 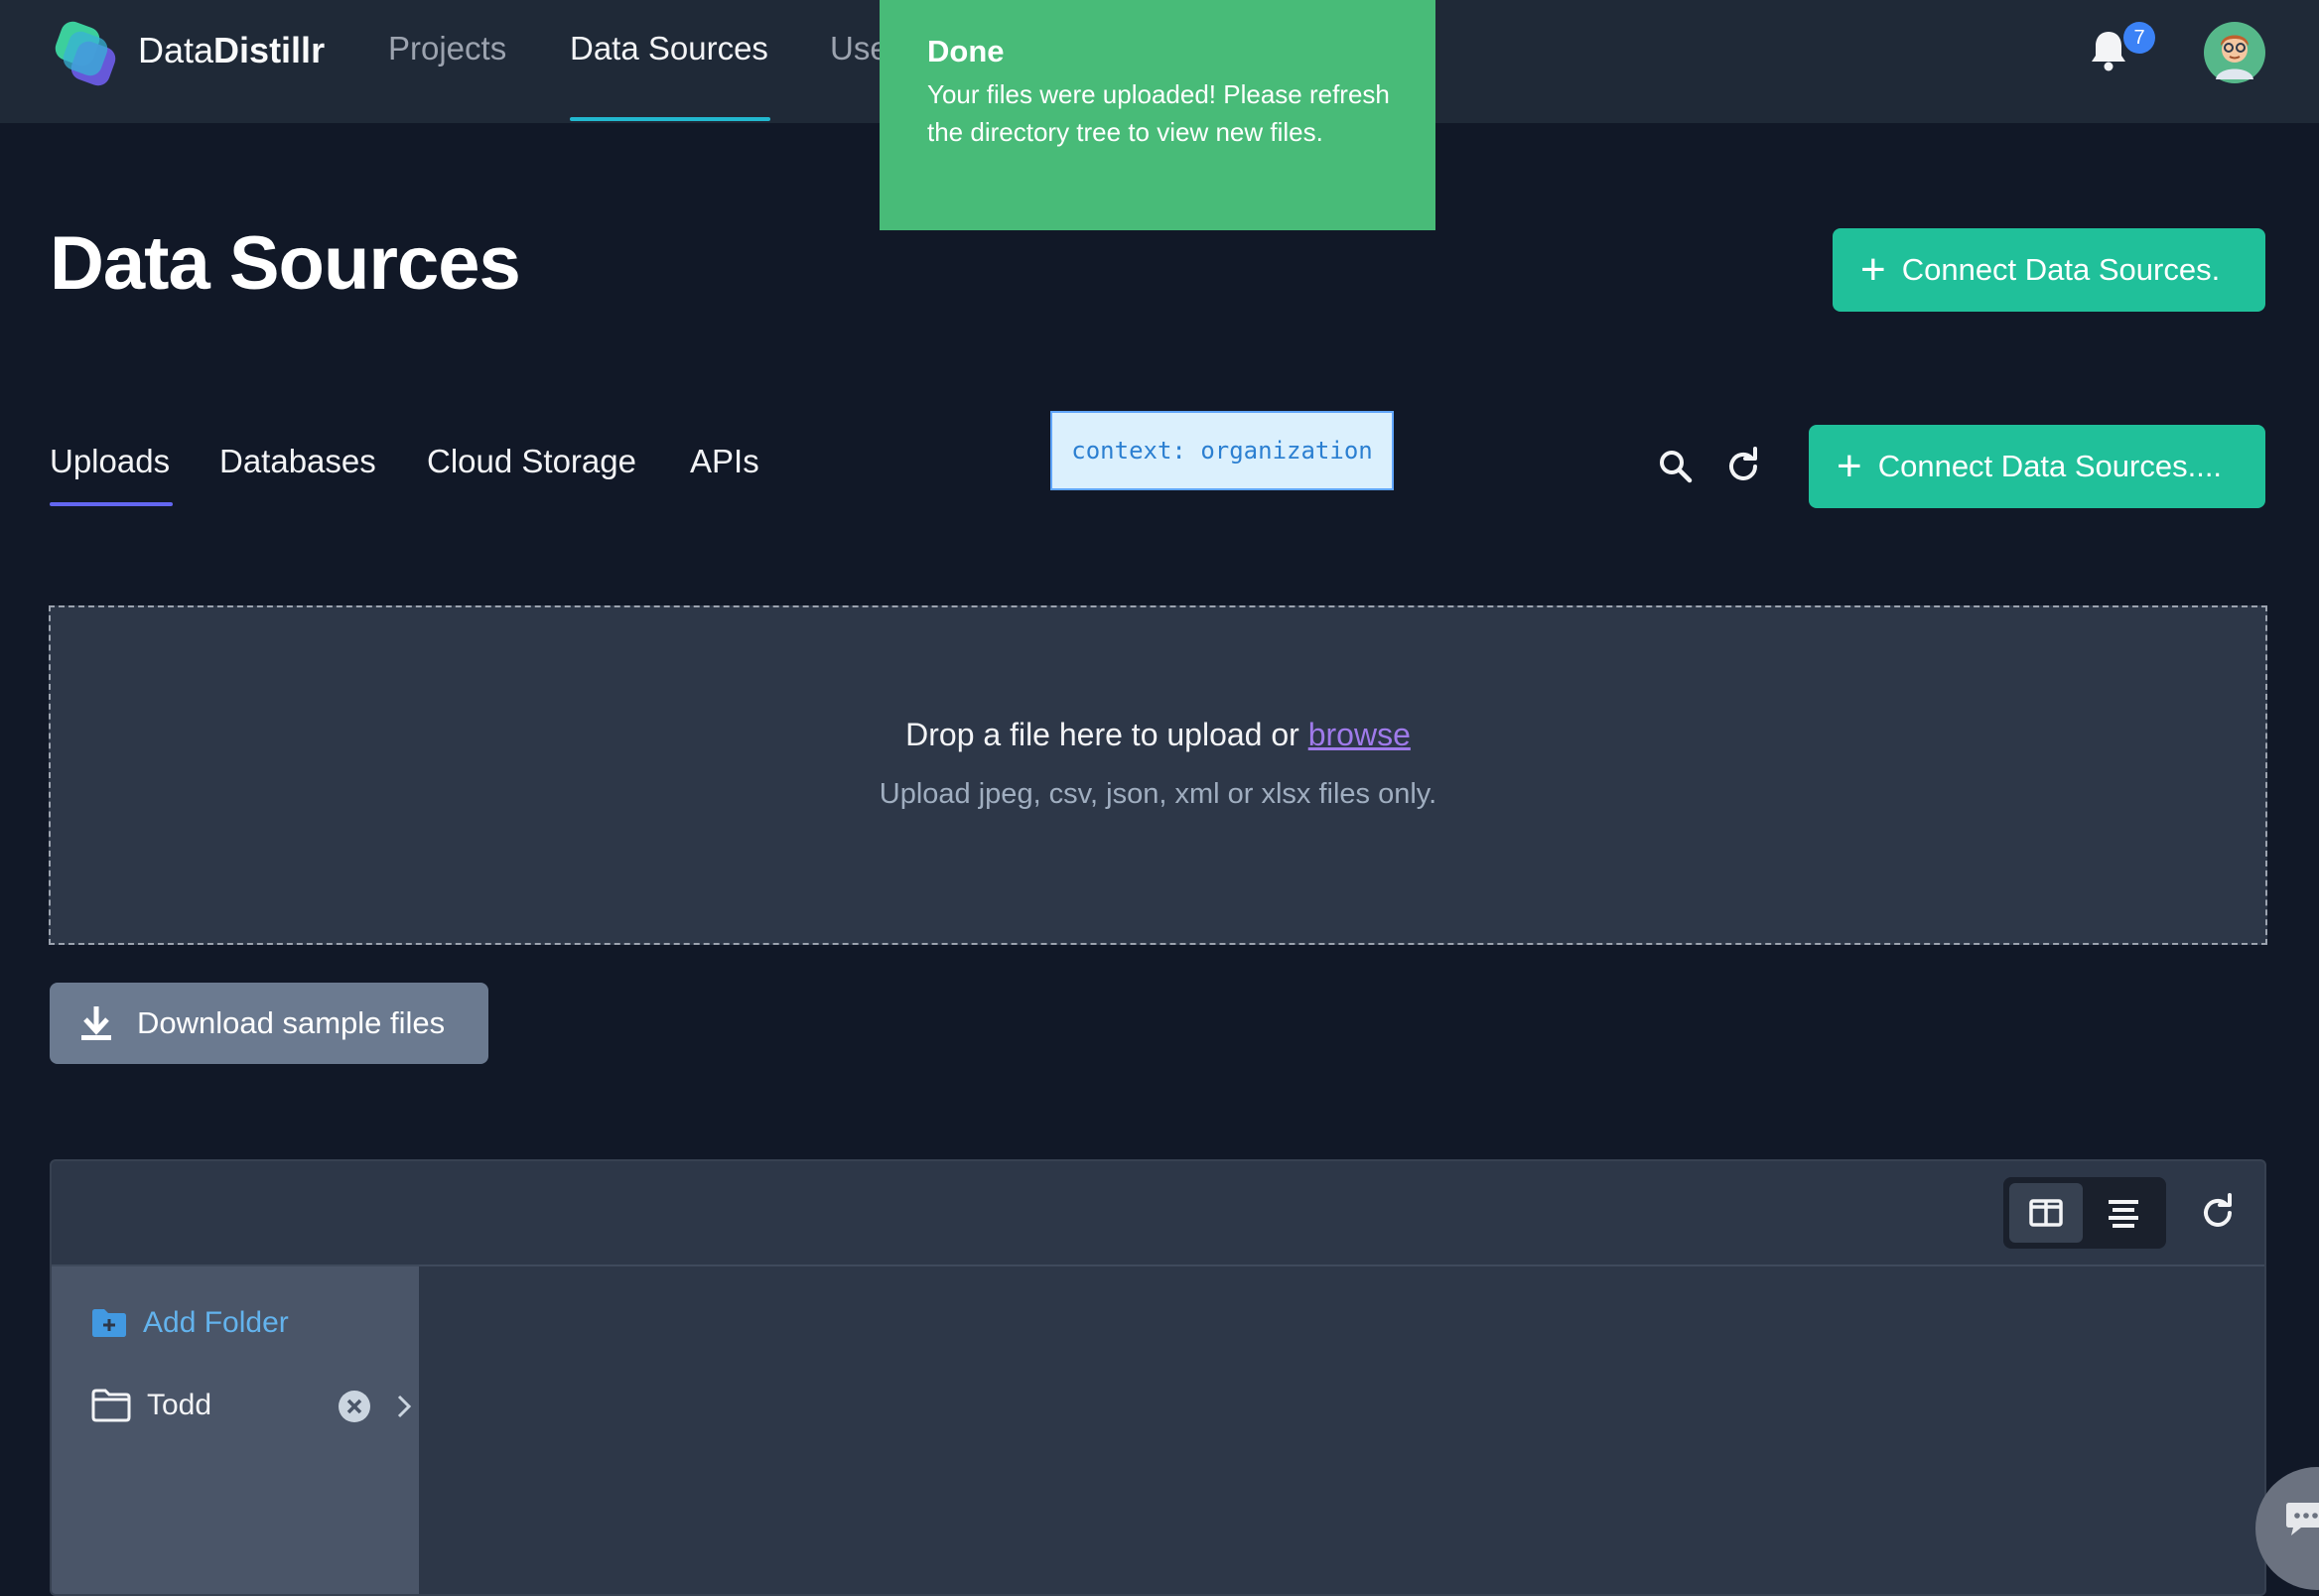 I want to click on tab-active-indicator, so click(x=112, y=504).